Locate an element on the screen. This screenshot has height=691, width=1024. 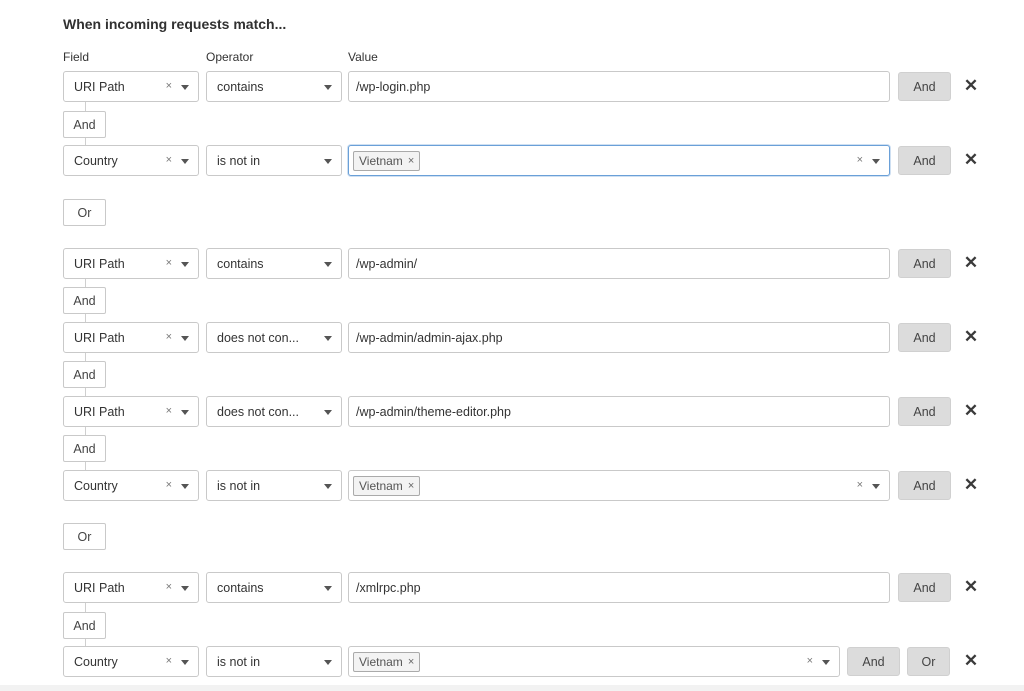
value-input: /wp-admin/admin-ajax.php is located at coordinates (619, 337).